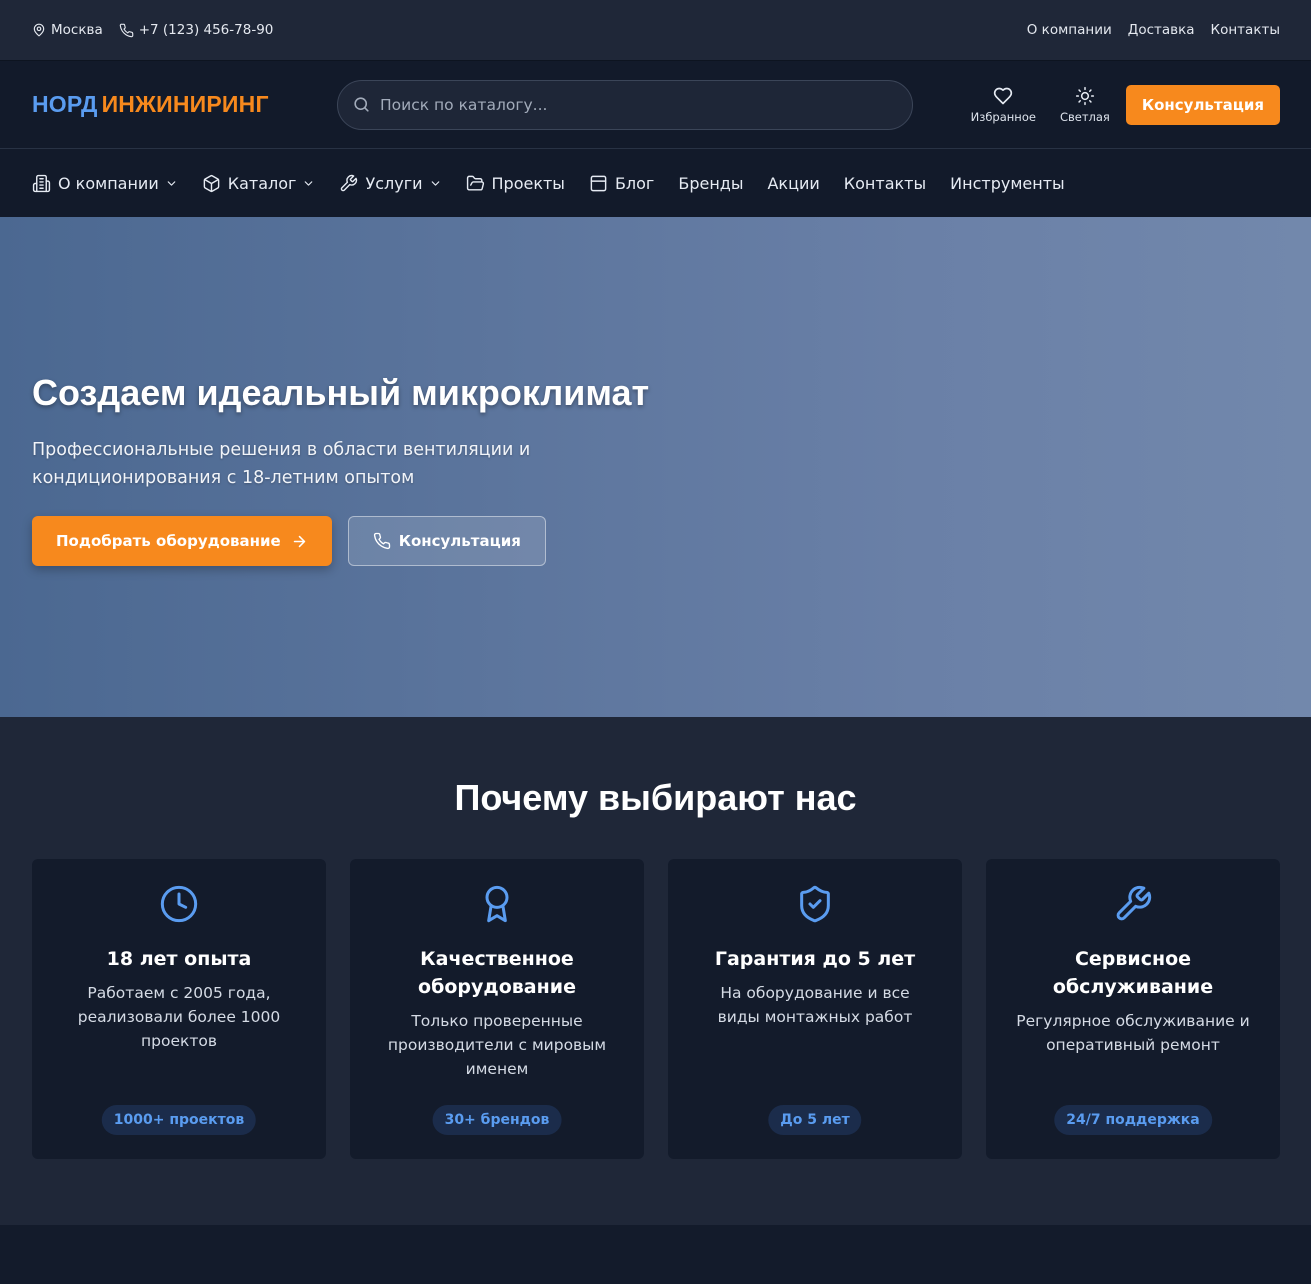 Image resolution: width=1311 pixels, height=1284 pixels. I want to click on city-label: Москва, so click(77, 30).